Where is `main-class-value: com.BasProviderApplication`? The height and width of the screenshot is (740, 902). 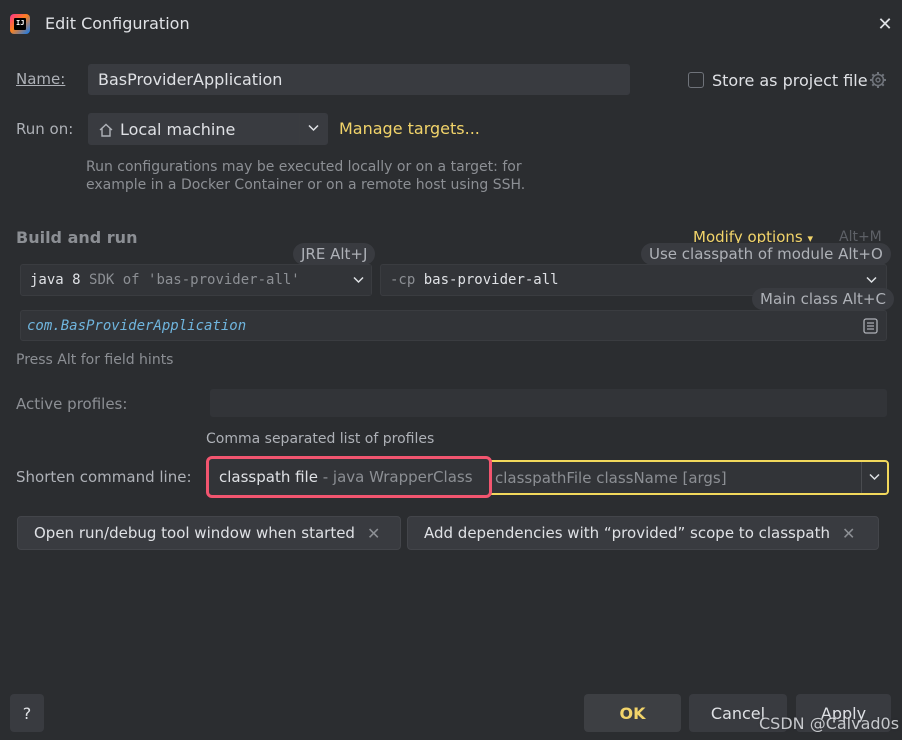 main-class-value: com.BasProviderApplication is located at coordinates (137, 326).